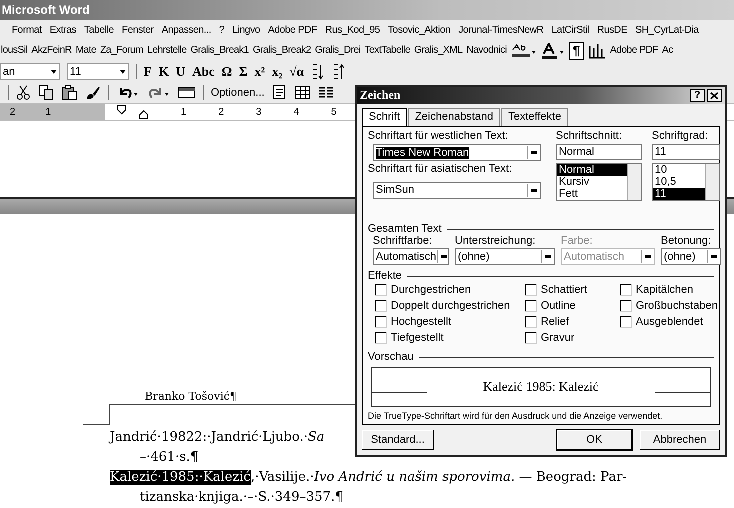  I want to click on checkbox: Relief, so click(572, 322).